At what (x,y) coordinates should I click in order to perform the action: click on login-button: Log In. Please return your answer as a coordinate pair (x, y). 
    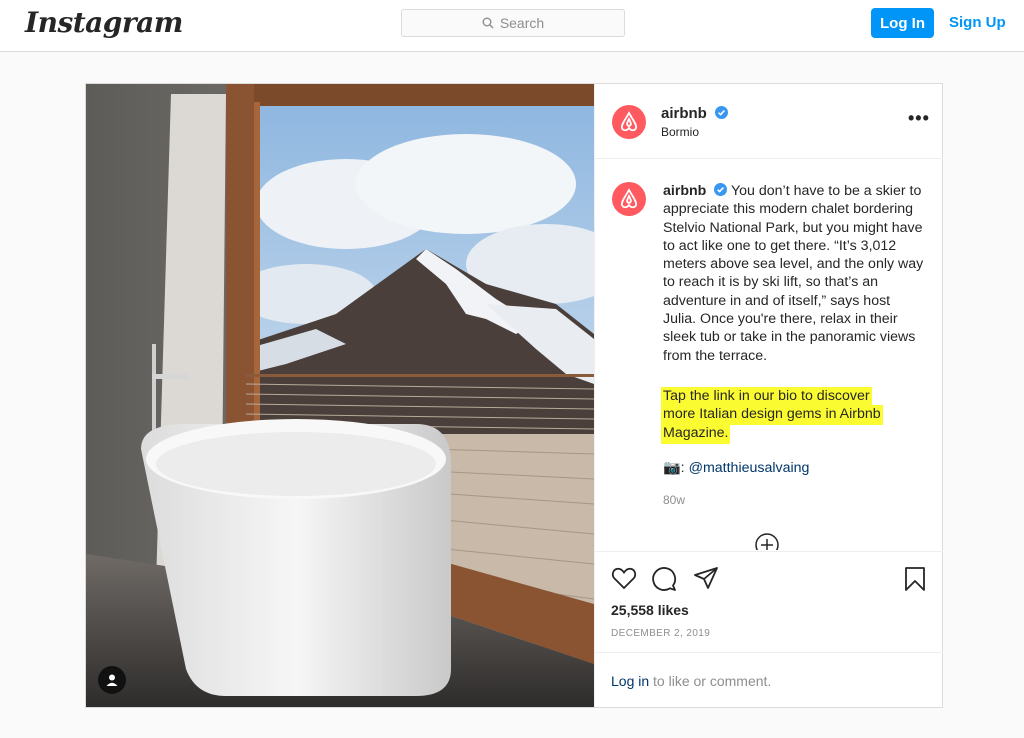
    Looking at the image, I should click on (902, 23).